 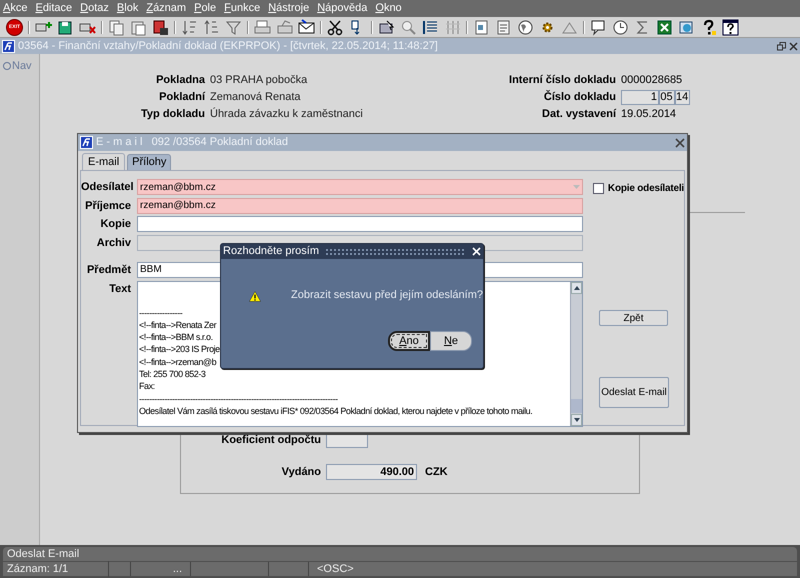 What do you see at coordinates (147, 386) in the screenshot?
I see `text-line: Fax:` at bounding box center [147, 386].